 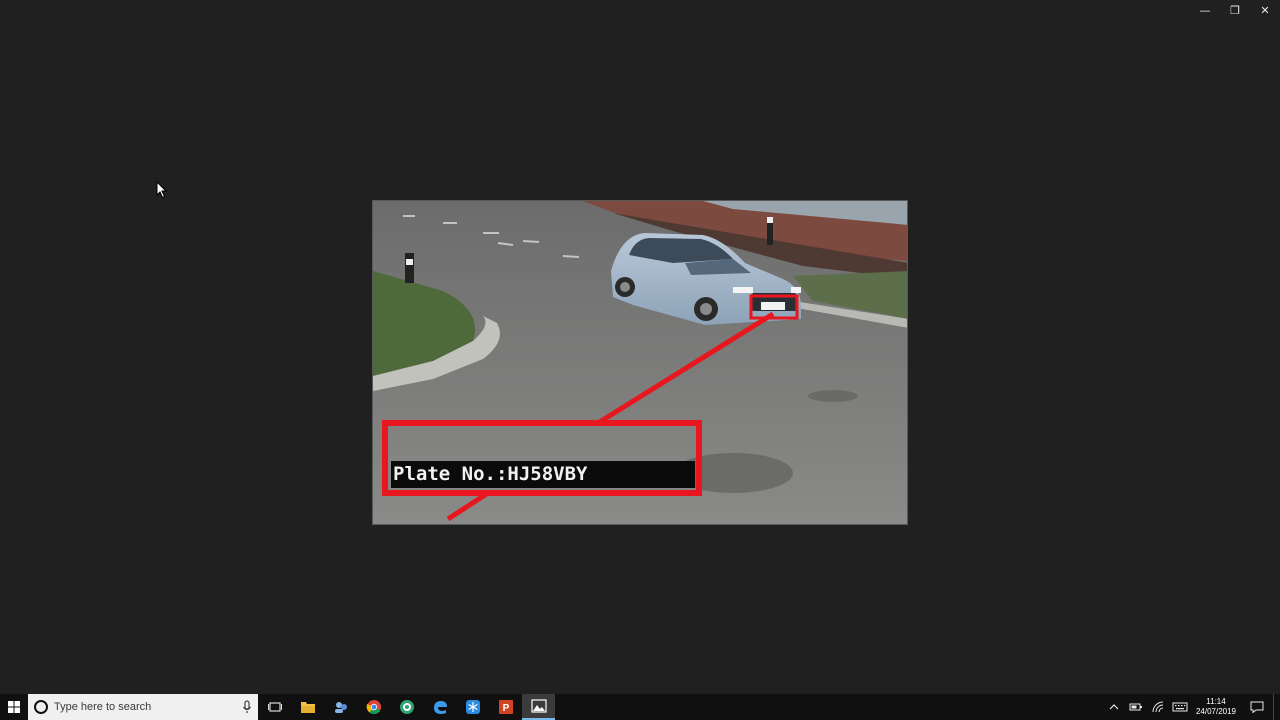 I want to click on file-explorer-button, so click(x=307, y=707).